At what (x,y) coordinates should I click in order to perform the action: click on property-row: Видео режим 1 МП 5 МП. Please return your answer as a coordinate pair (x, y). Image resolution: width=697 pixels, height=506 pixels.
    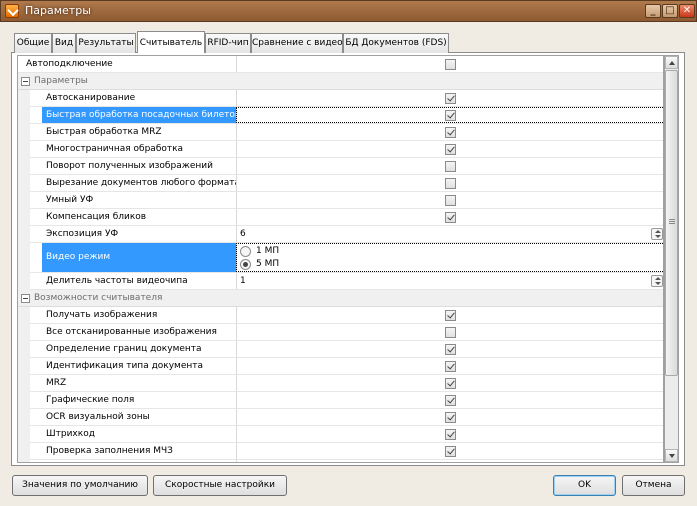
    Looking at the image, I should click on (340, 258).